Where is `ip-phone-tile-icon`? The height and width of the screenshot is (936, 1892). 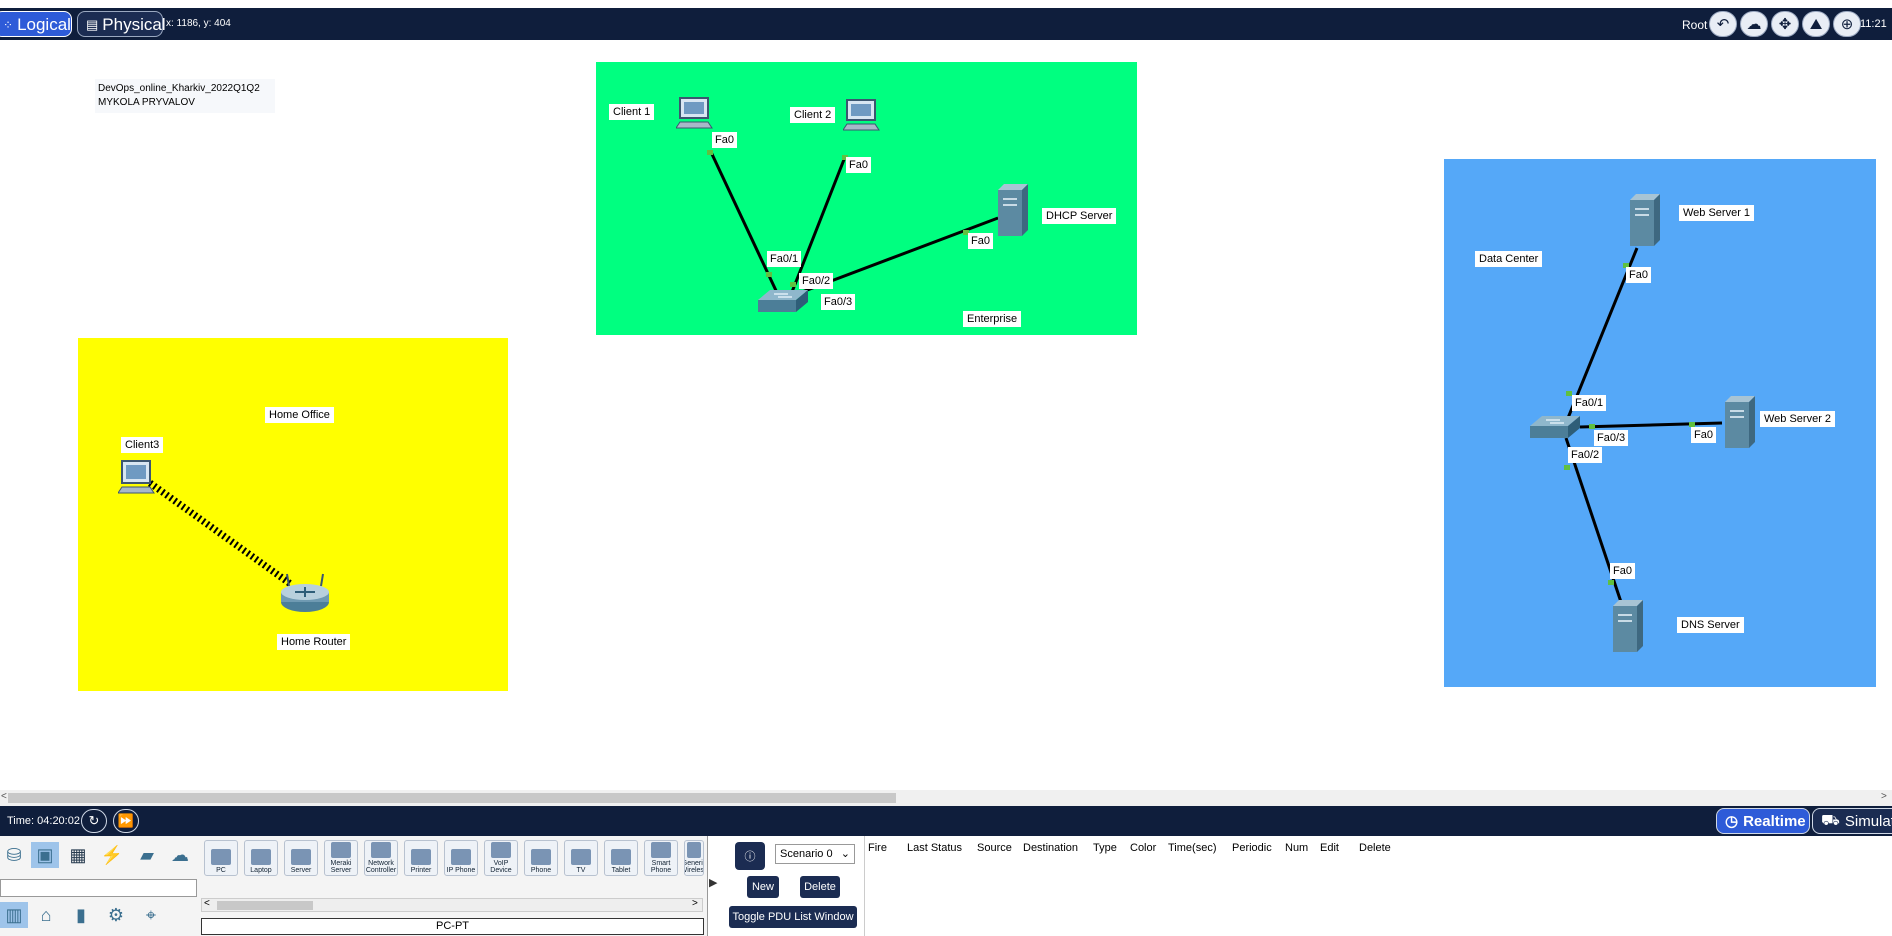 ip-phone-tile-icon is located at coordinates (461, 857).